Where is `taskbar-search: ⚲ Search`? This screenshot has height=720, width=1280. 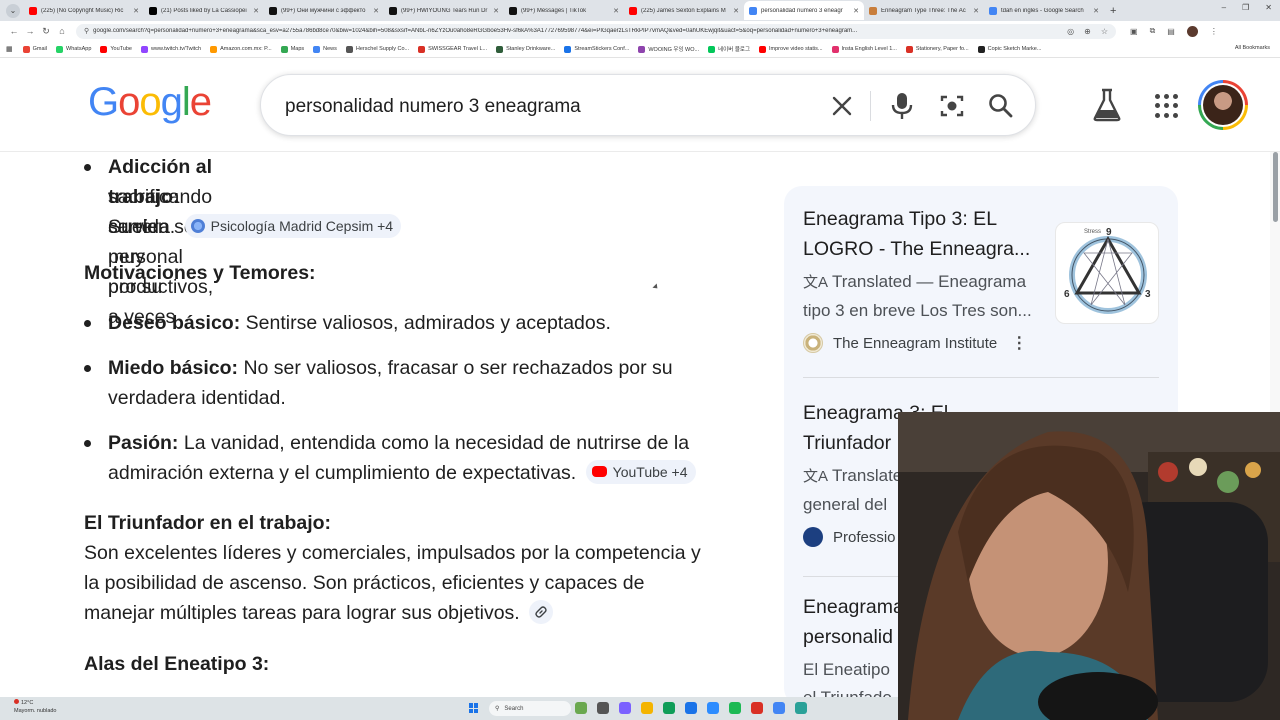
taskbar-search: ⚲ Search is located at coordinates (530, 708).